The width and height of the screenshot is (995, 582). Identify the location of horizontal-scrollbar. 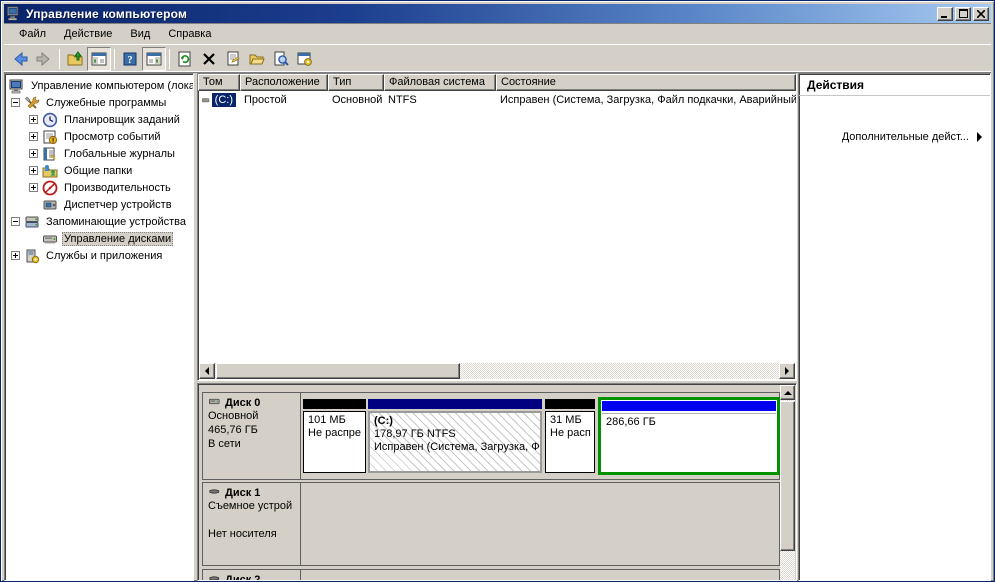
(497, 371).